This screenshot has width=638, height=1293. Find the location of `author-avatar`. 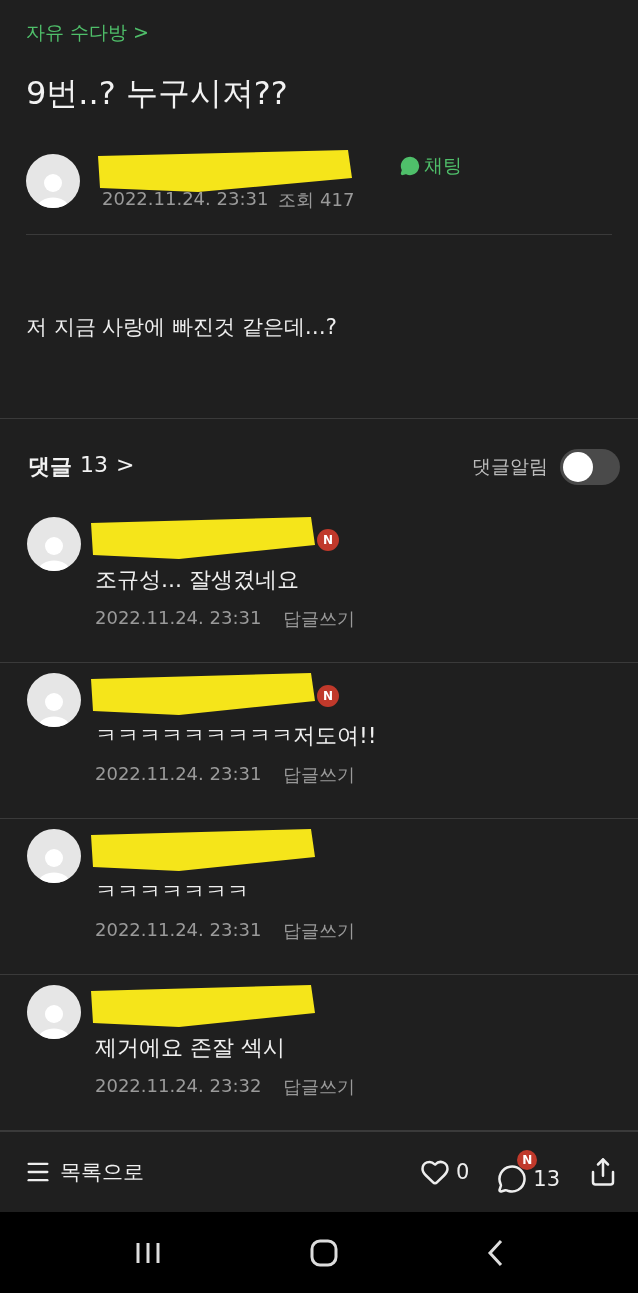

author-avatar is located at coordinates (53, 181).